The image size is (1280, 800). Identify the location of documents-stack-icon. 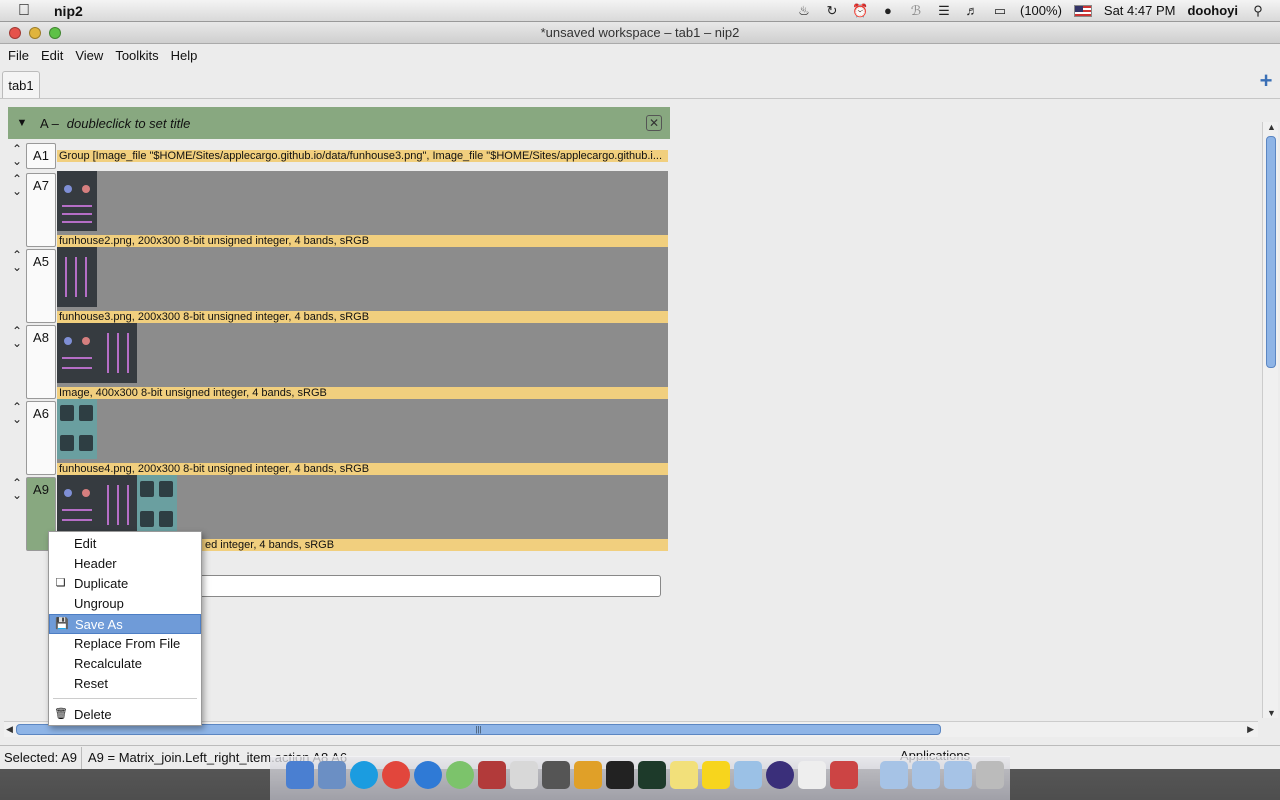
(926, 775).